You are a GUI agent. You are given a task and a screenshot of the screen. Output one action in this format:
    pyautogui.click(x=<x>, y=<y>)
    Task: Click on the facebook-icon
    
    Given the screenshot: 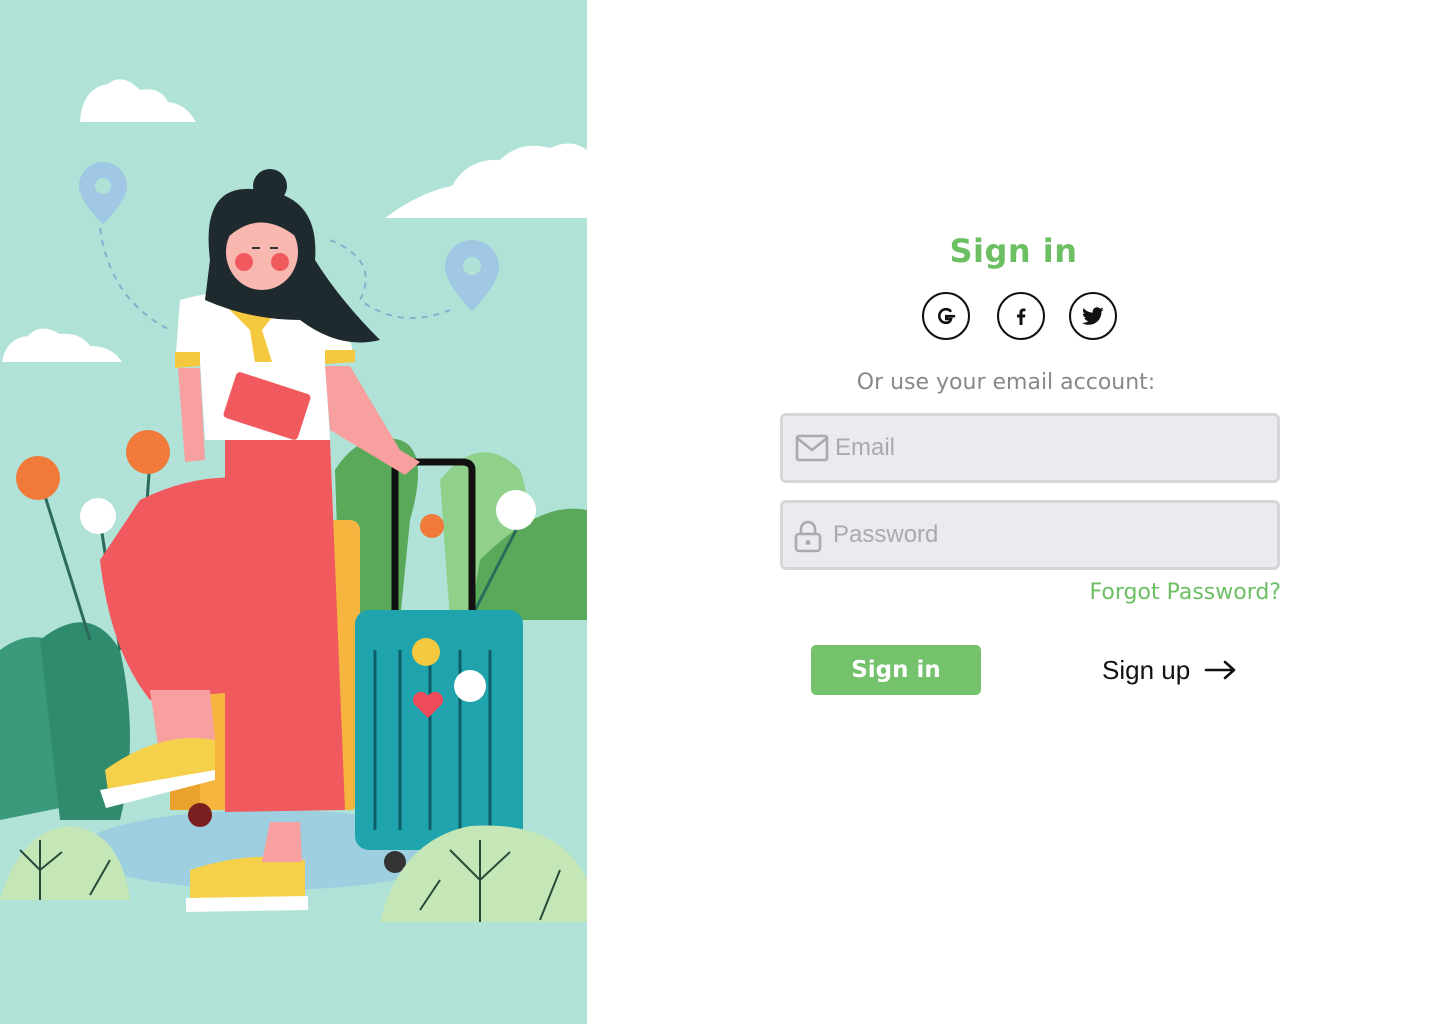 What is the action you would take?
    pyautogui.click(x=1021, y=316)
    